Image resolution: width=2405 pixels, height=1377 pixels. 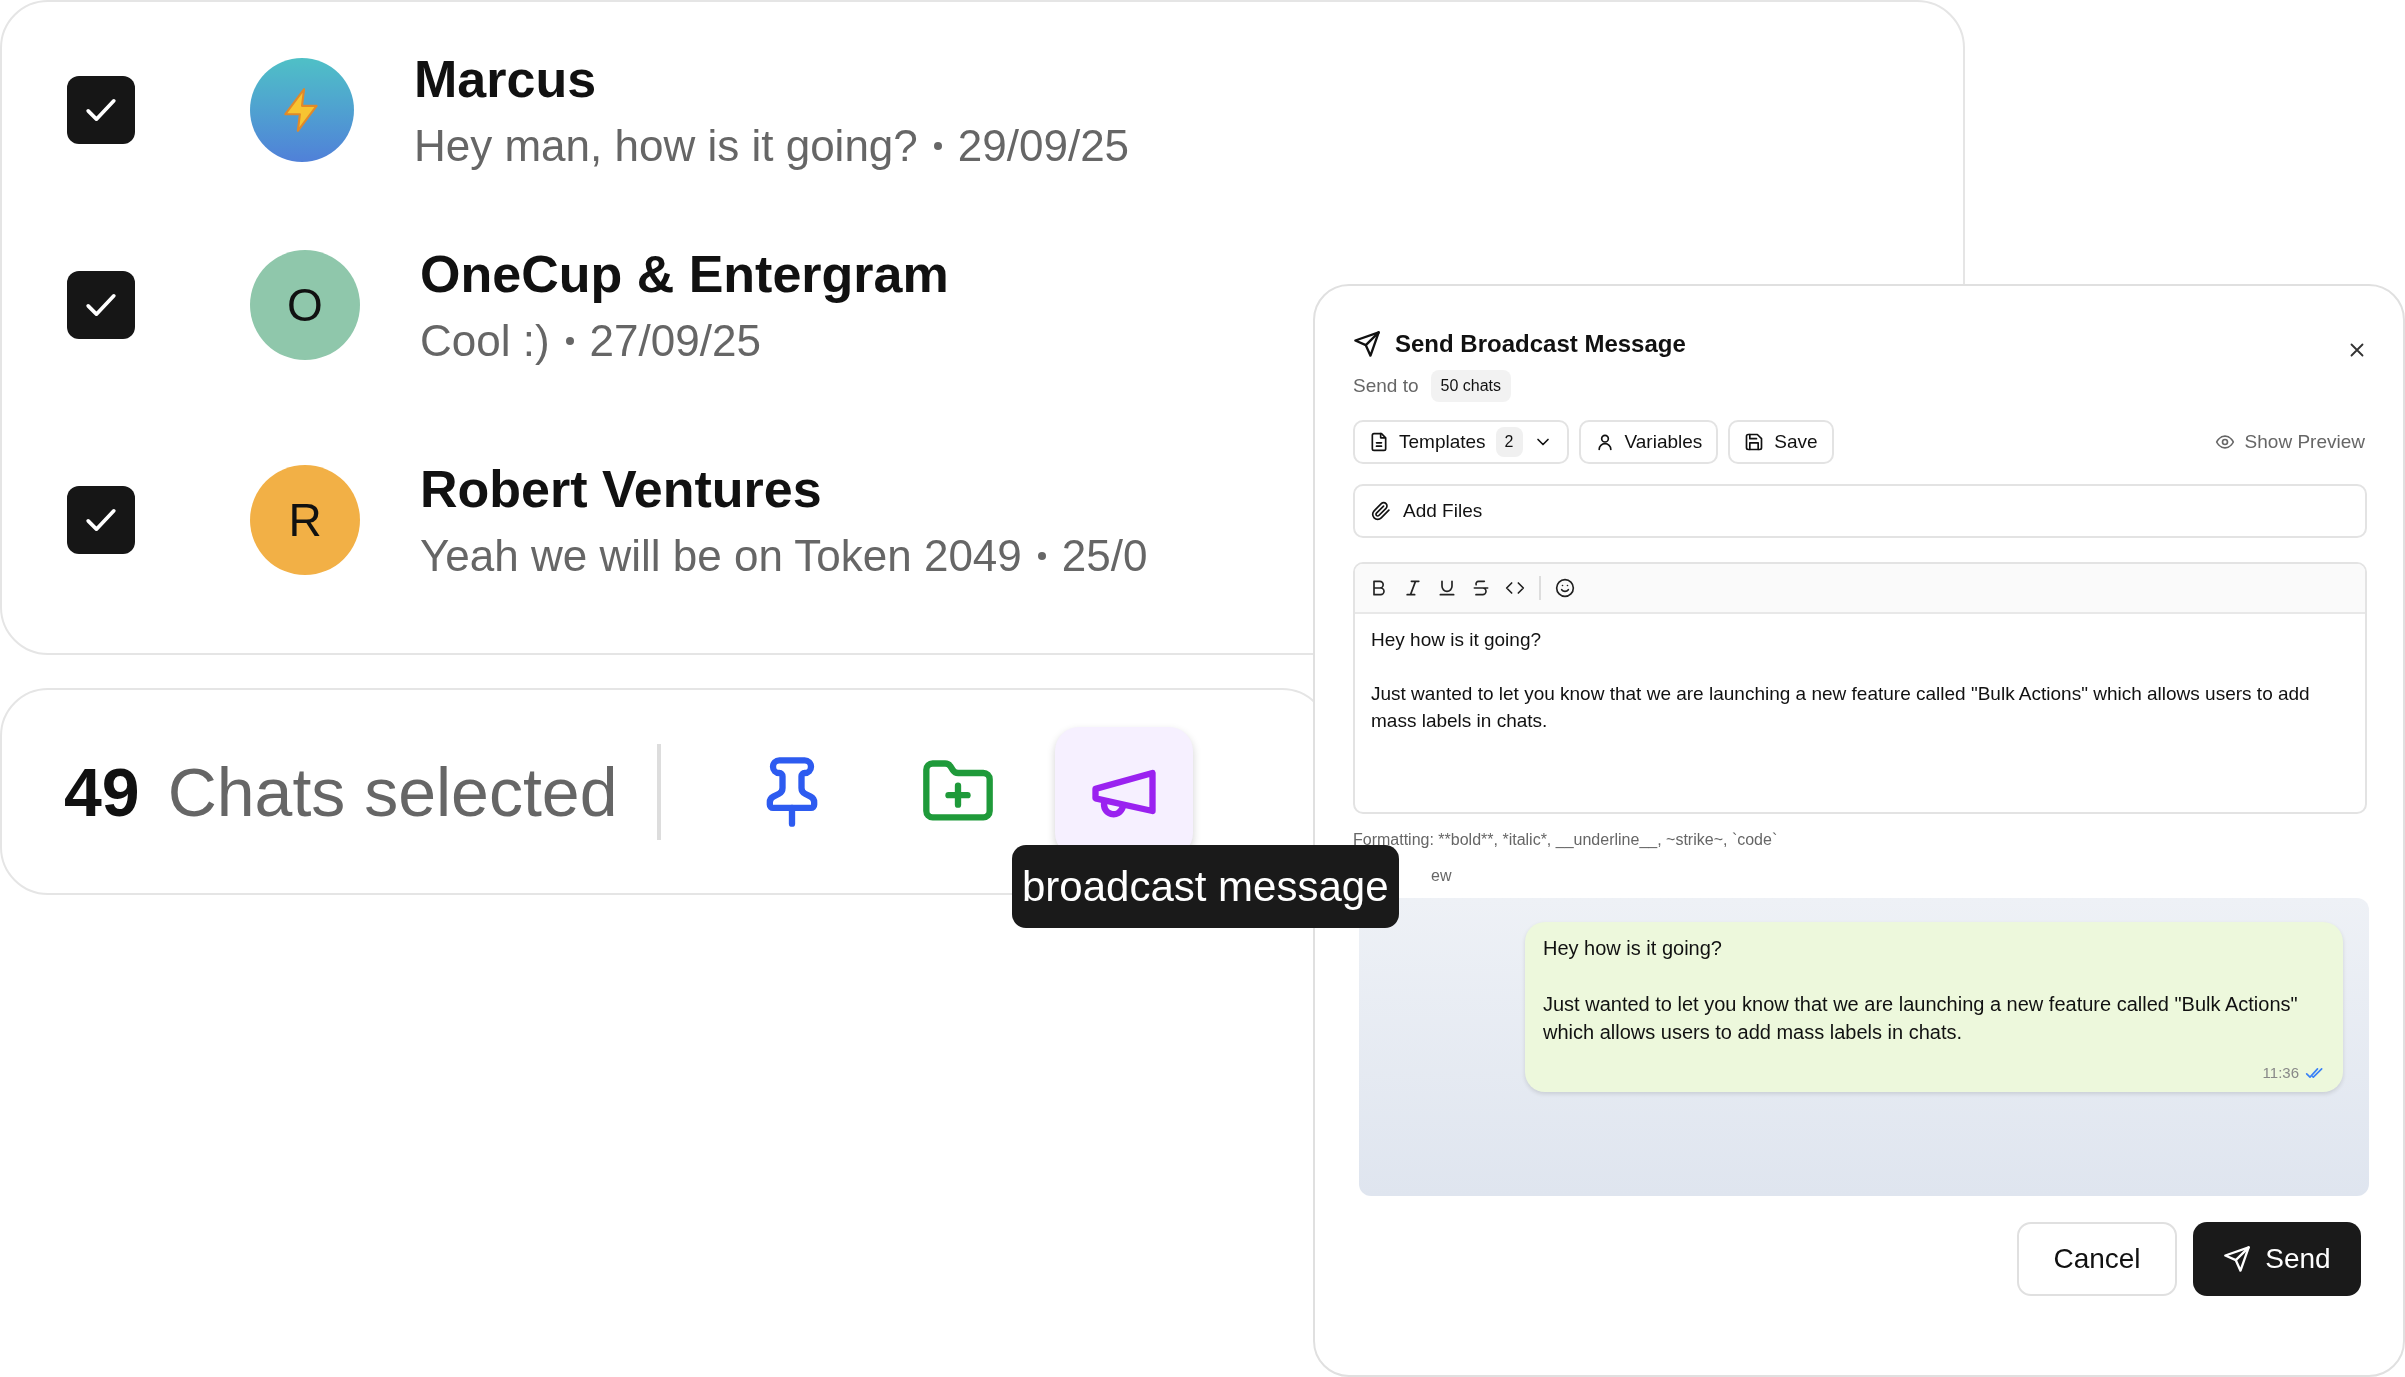 I want to click on contact-name: Marcus, so click(x=506, y=79).